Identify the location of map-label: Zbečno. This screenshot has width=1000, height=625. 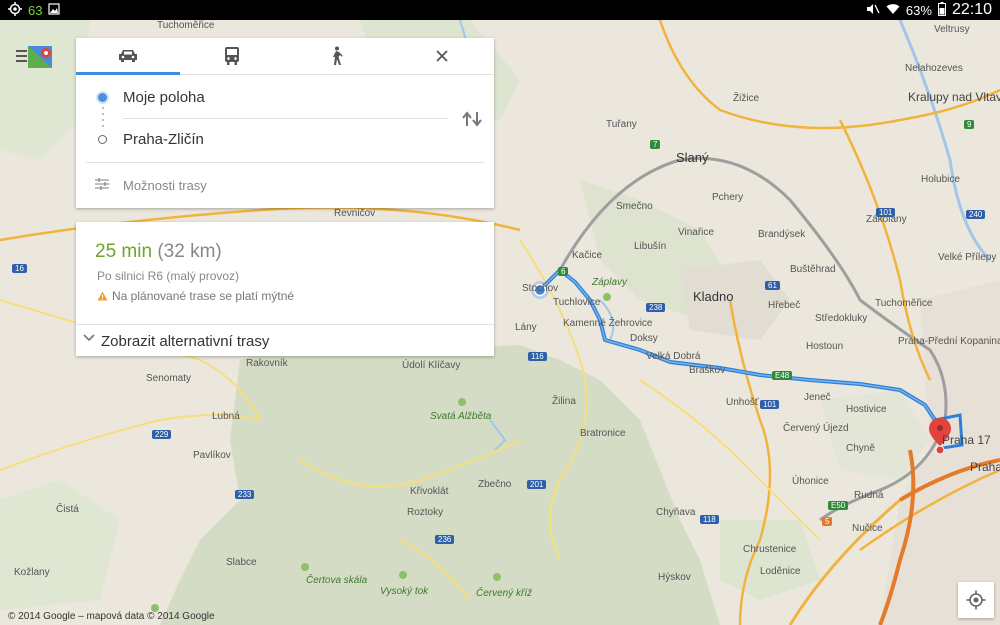
(495, 484).